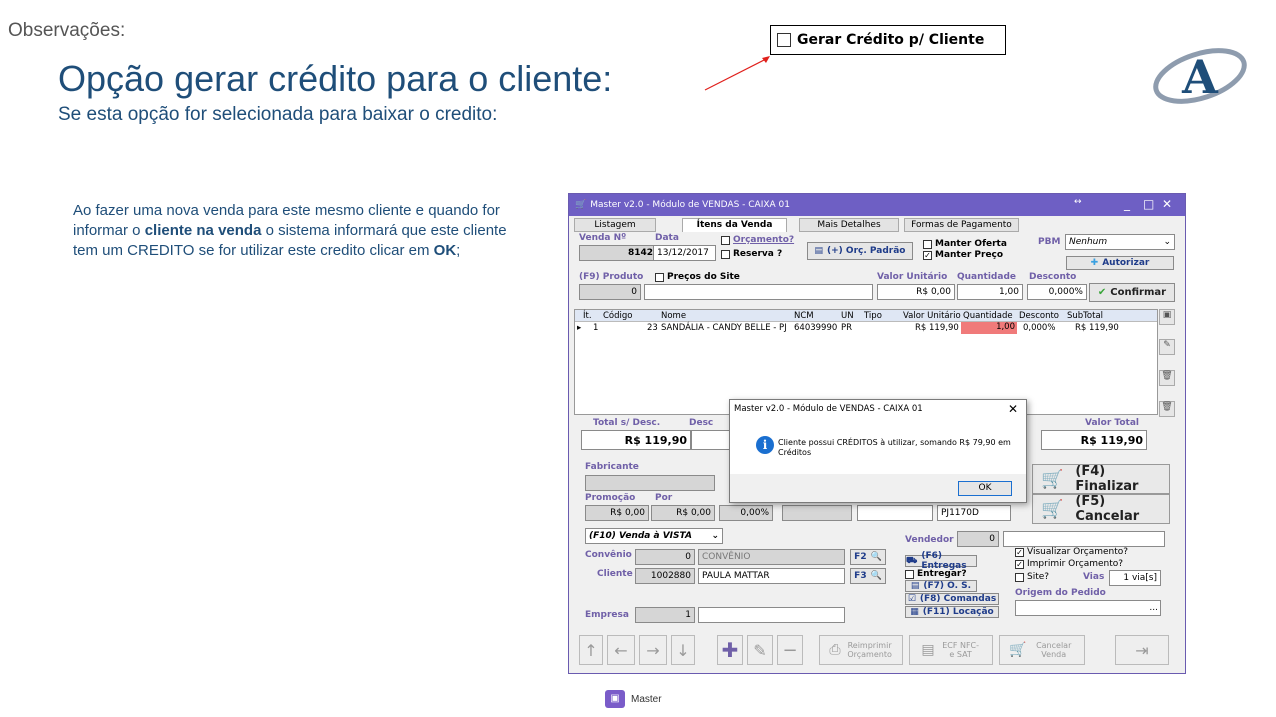 The height and width of the screenshot is (717, 1276). What do you see at coordinates (1084, 539) in the screenshot?
I see `vendedor-name-field` at bounding box center [1084, 539].